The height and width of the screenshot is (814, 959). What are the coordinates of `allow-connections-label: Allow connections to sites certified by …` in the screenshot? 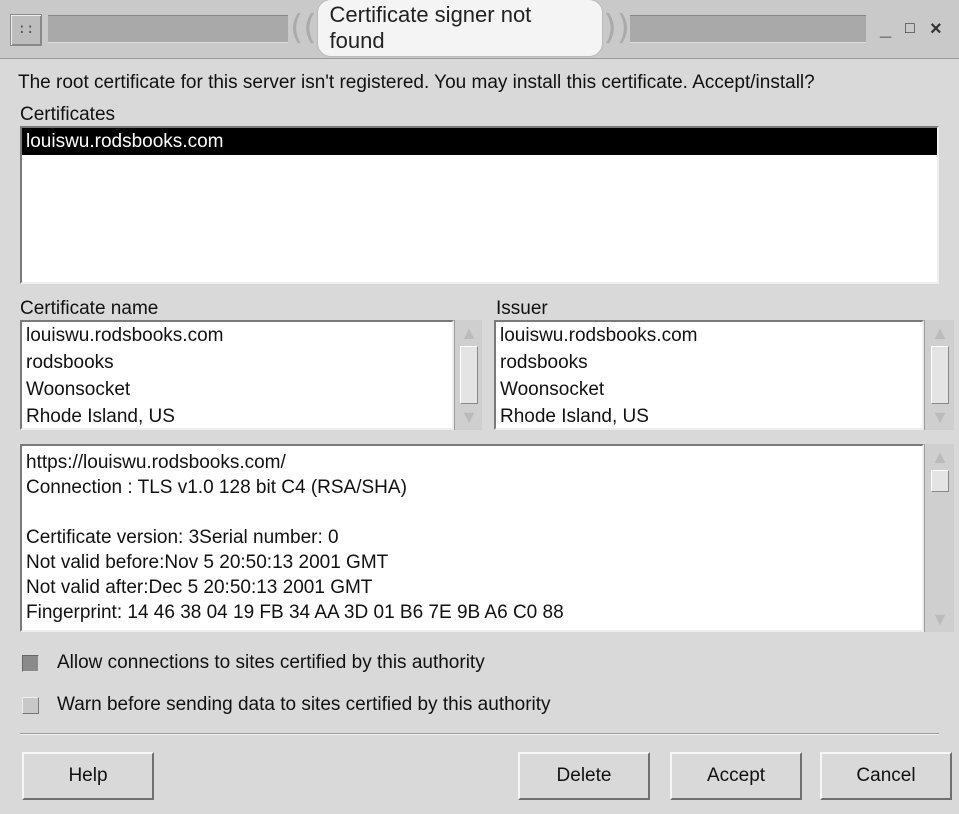 It's located at (271, 662).